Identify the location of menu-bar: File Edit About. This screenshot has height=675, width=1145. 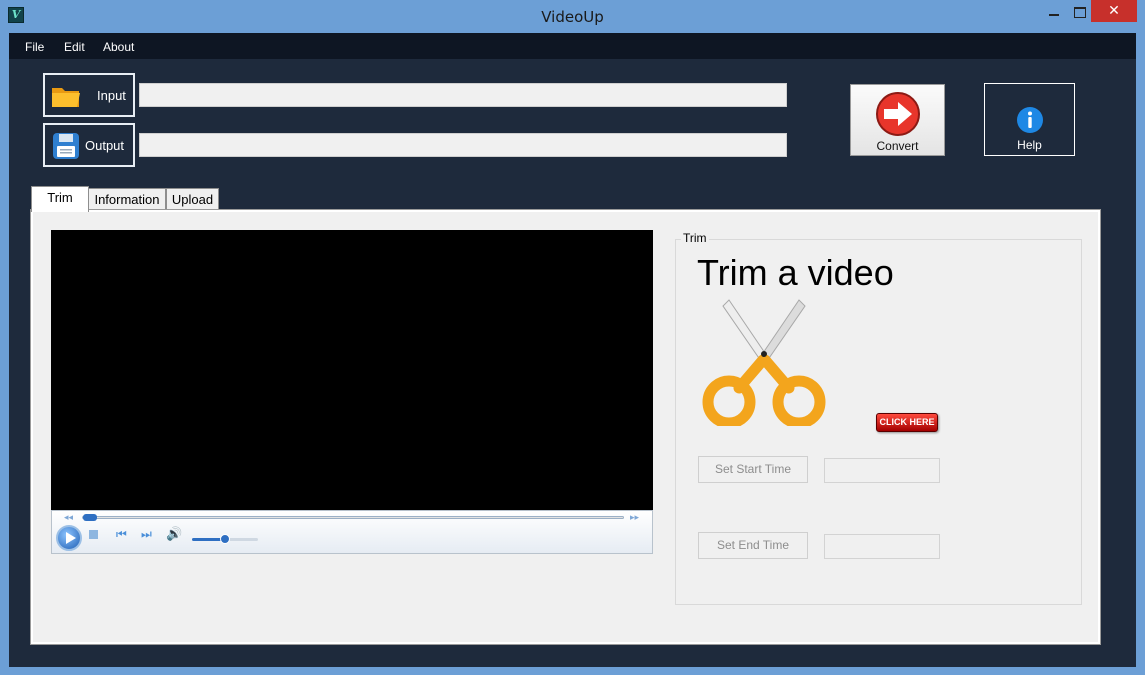
(572, 46).